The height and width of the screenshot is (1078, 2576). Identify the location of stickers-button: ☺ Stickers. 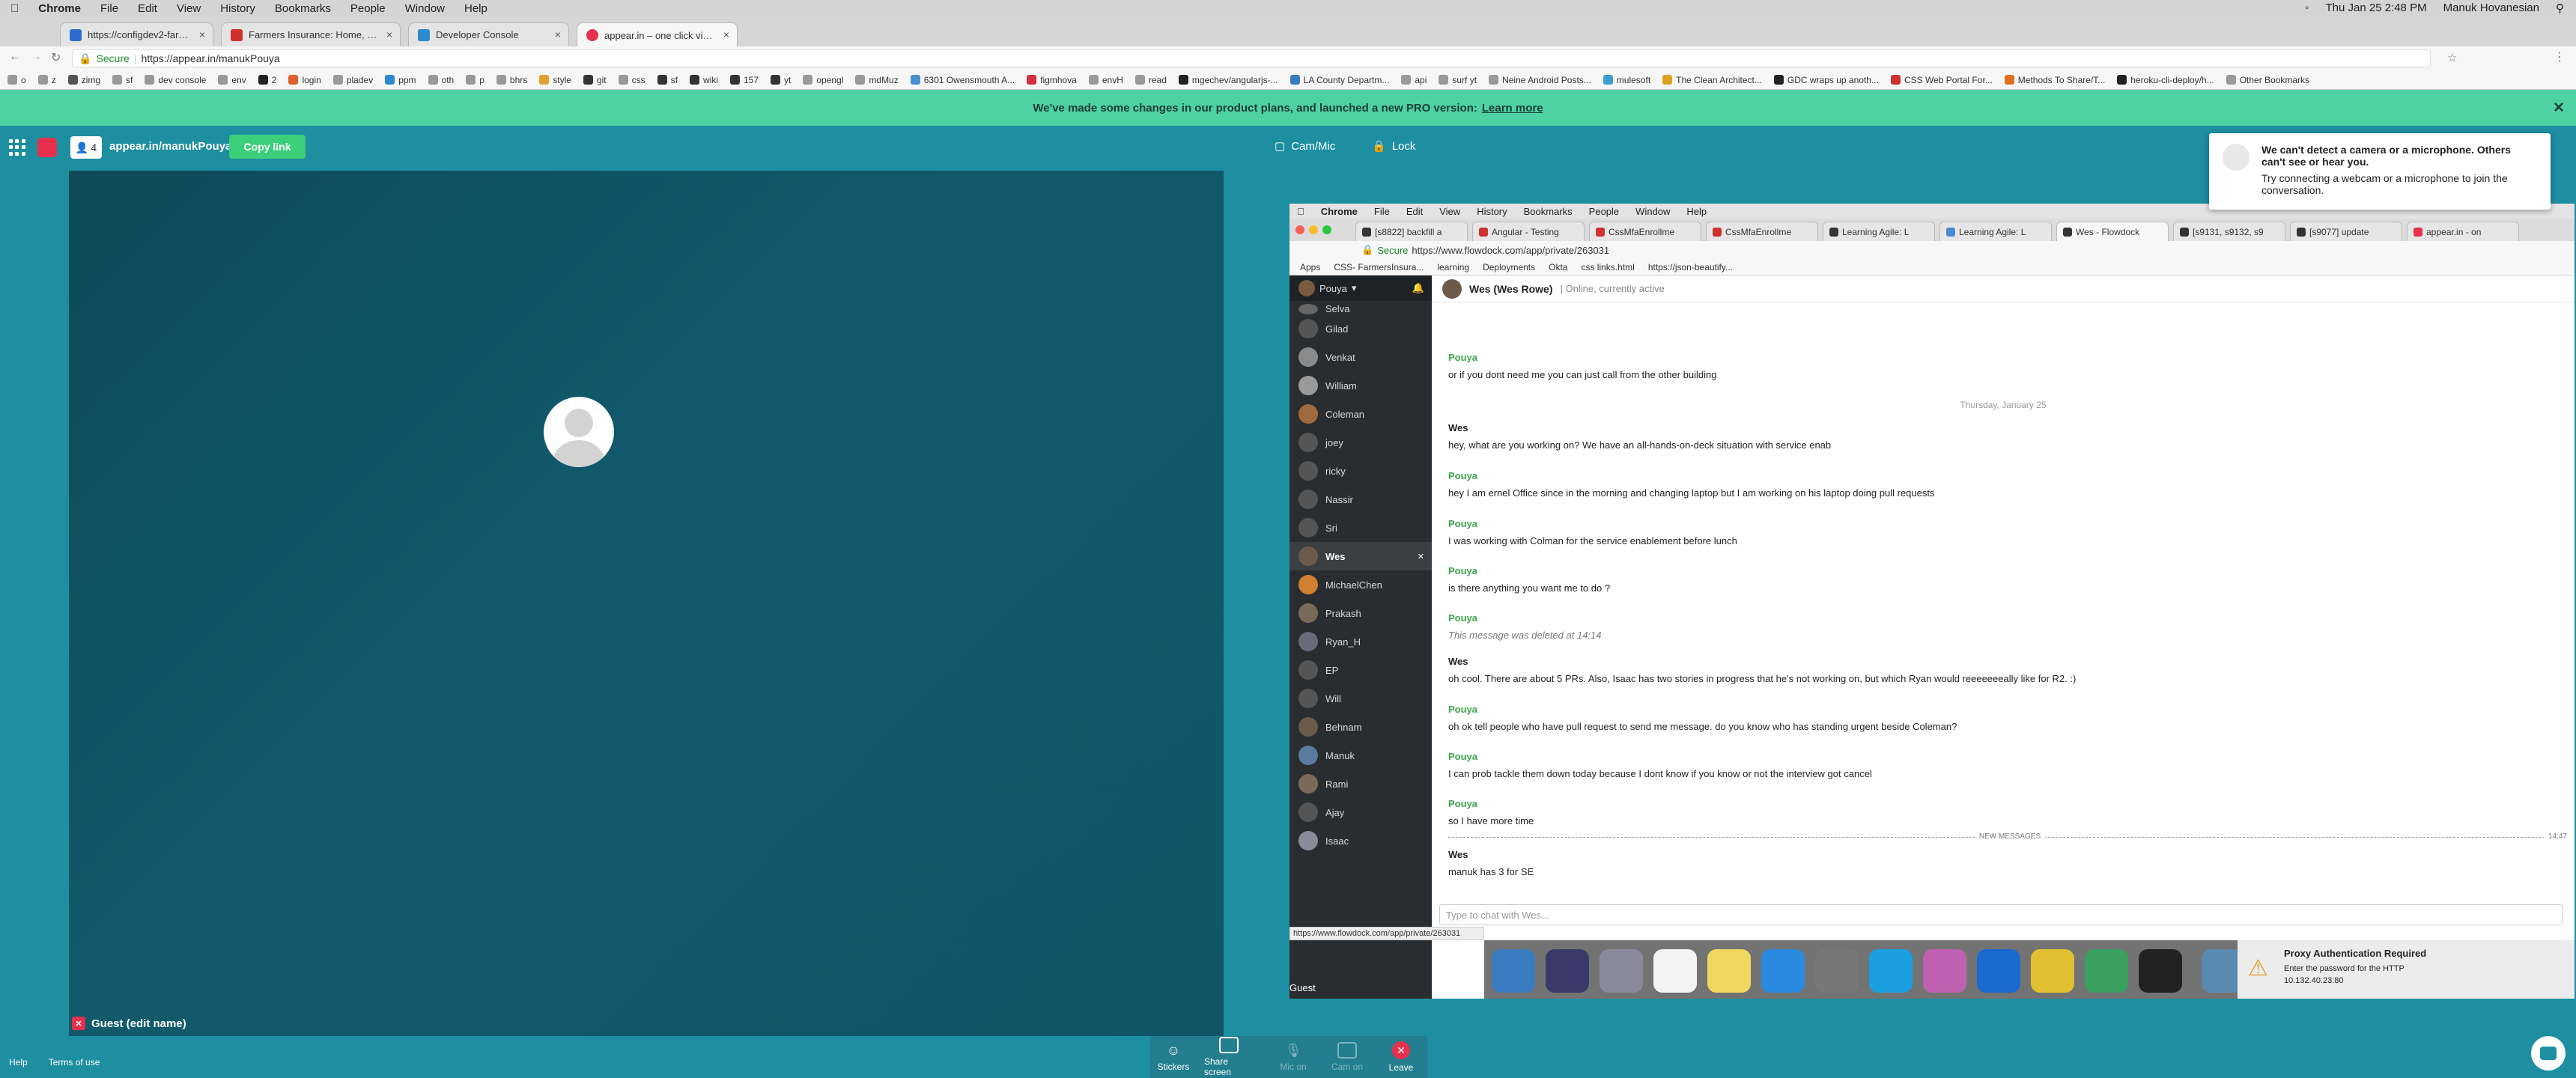
(1173, 1057).